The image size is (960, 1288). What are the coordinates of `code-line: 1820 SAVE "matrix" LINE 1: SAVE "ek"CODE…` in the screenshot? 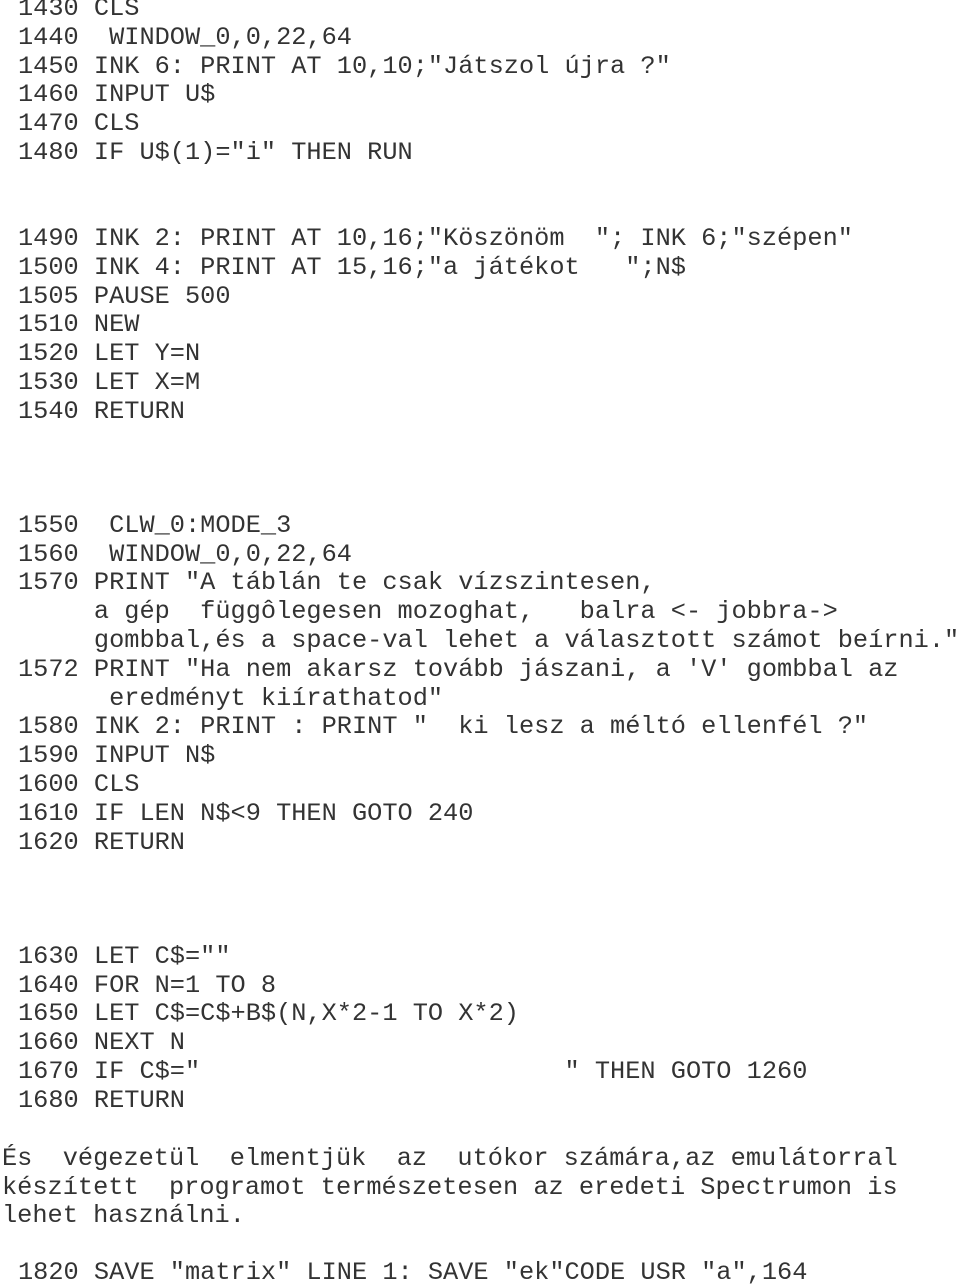 It's located at (413, 1272).